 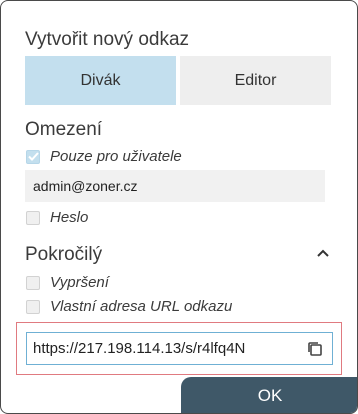 What do you see at coordinates (175, 186) in the screenshot?
I see `email-field` at bounding box center [175, 186].